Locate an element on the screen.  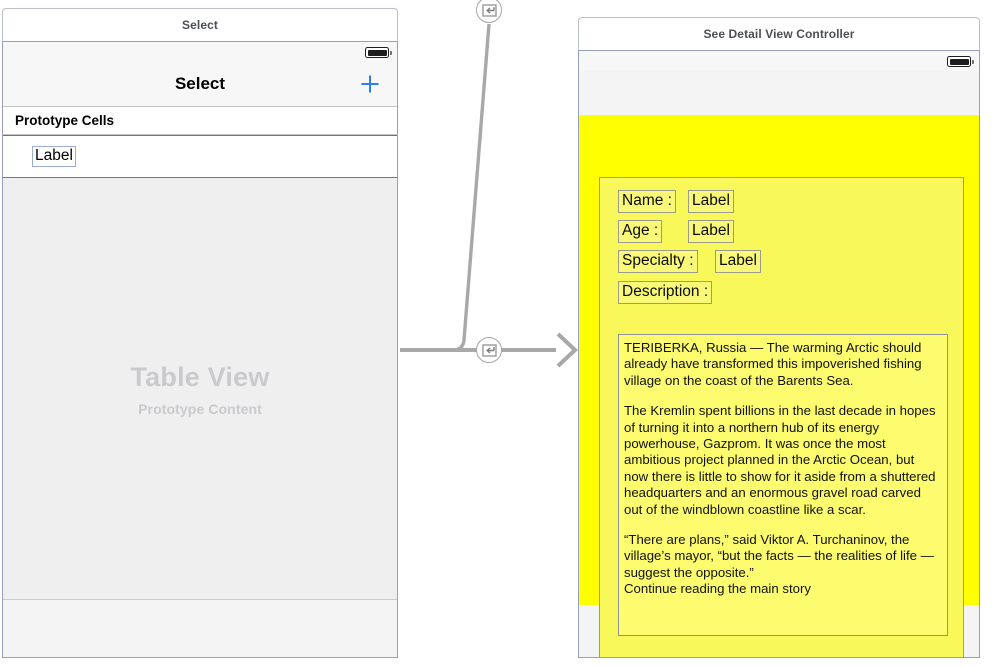
scene-titlebar: Select is located at coordinates (200, 24).